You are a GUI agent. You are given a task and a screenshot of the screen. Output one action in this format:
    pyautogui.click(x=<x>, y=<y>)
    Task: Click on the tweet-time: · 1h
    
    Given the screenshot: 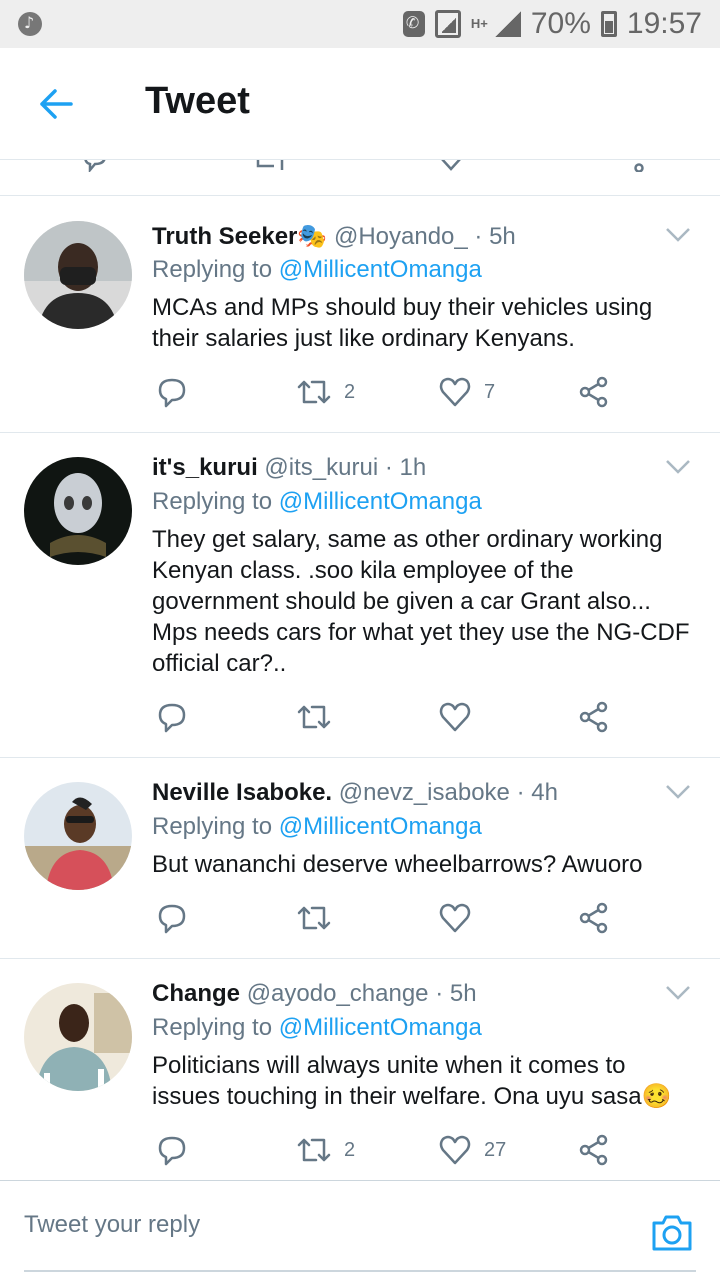 What is the action you would take?
    pyautogui.click(x=405, y=467)
    